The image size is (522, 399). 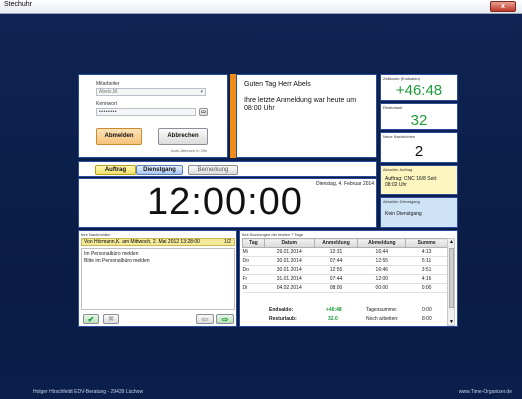 What do you see at coordinates (393, 107) in the screenshot?
I see `resturlaub-label: Resturlaub` at bounding box center [393, 107].